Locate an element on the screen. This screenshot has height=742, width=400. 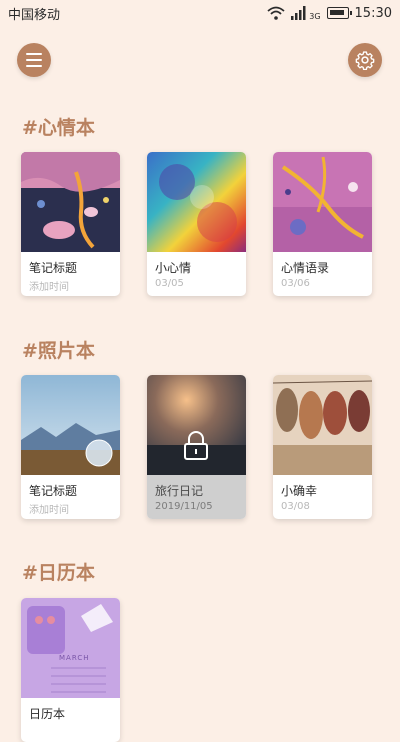
carrier-name: 中国移动 is located at coordinates (34, 15).